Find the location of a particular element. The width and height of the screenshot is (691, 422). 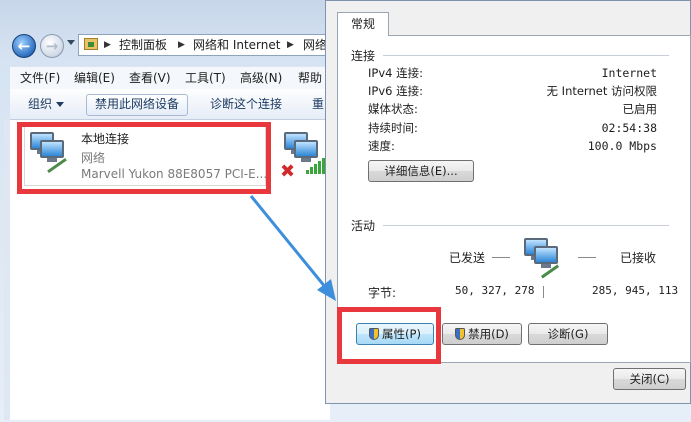

disable-button-label: 禁用(D) is located at coordinates (488, 334).